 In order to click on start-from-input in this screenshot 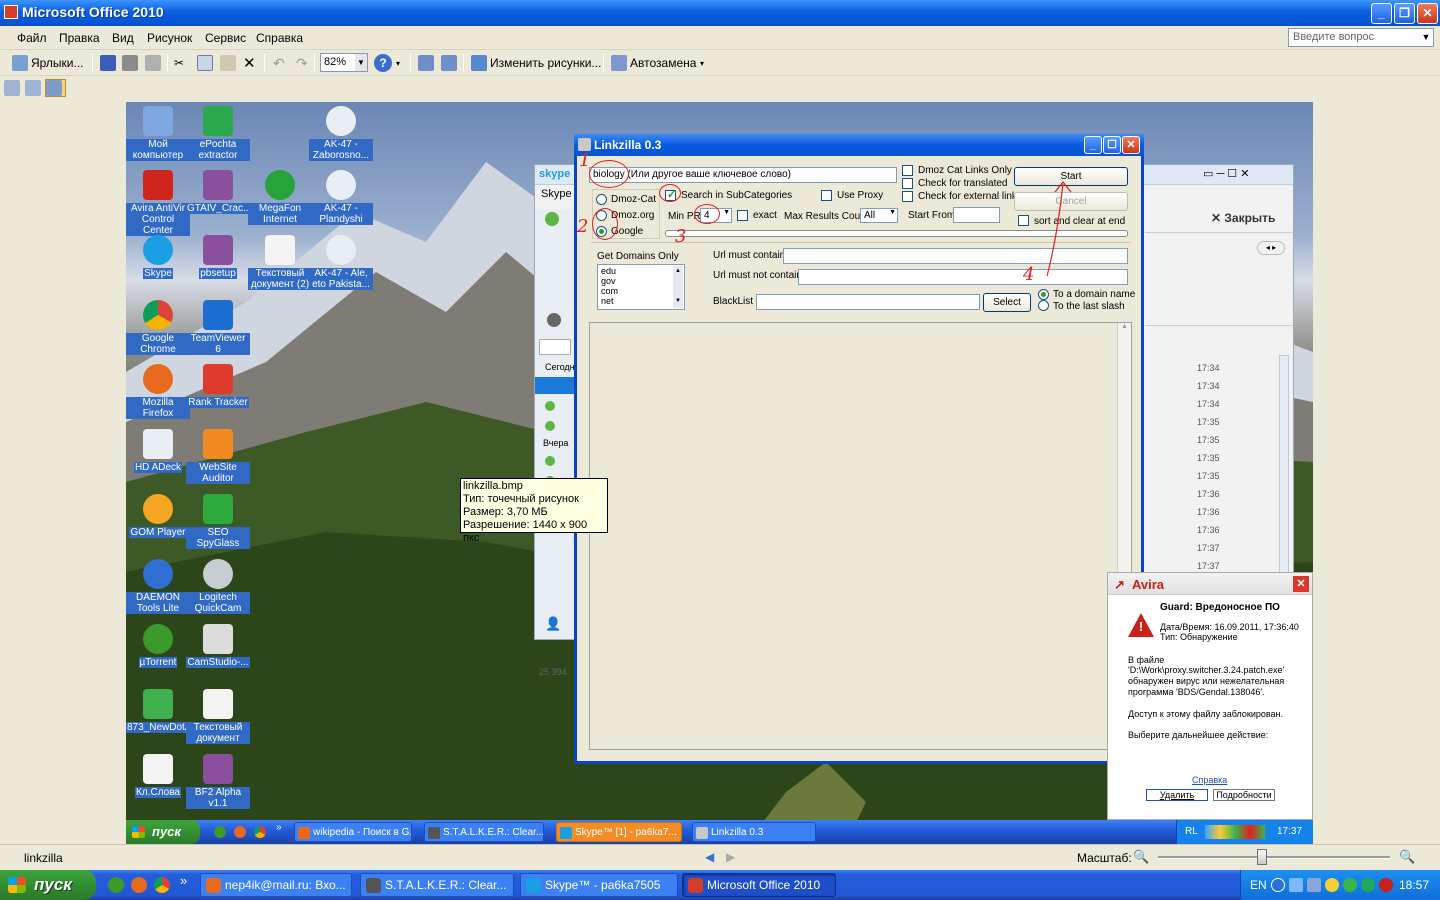, I will do `click(976, 215)`.